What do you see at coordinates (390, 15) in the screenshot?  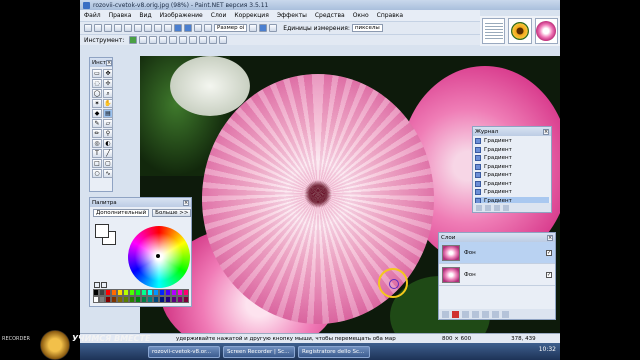 I see `menu-help: Справка` at bounding box center [390, 15].